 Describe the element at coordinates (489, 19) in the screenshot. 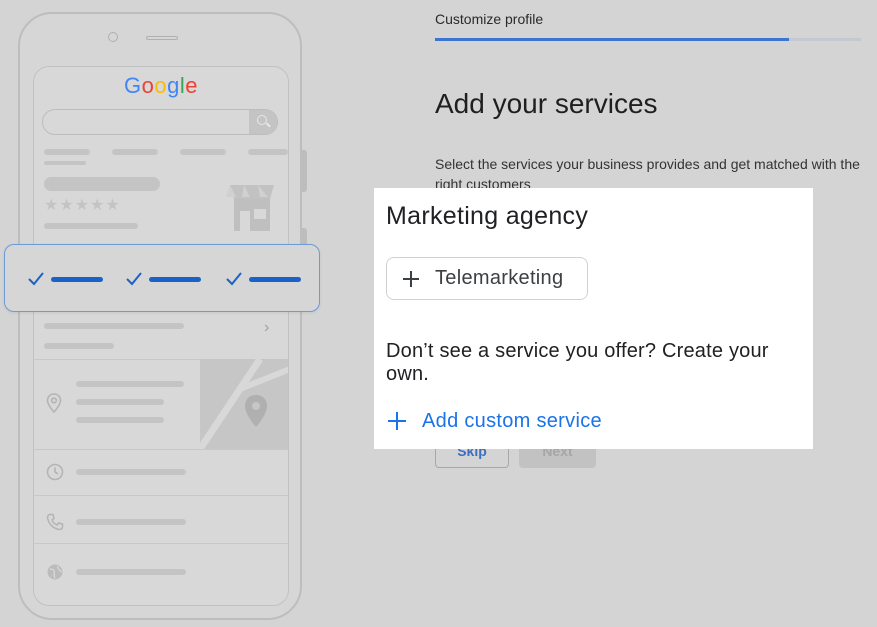

I see `step-title: Customize profile` at that location.